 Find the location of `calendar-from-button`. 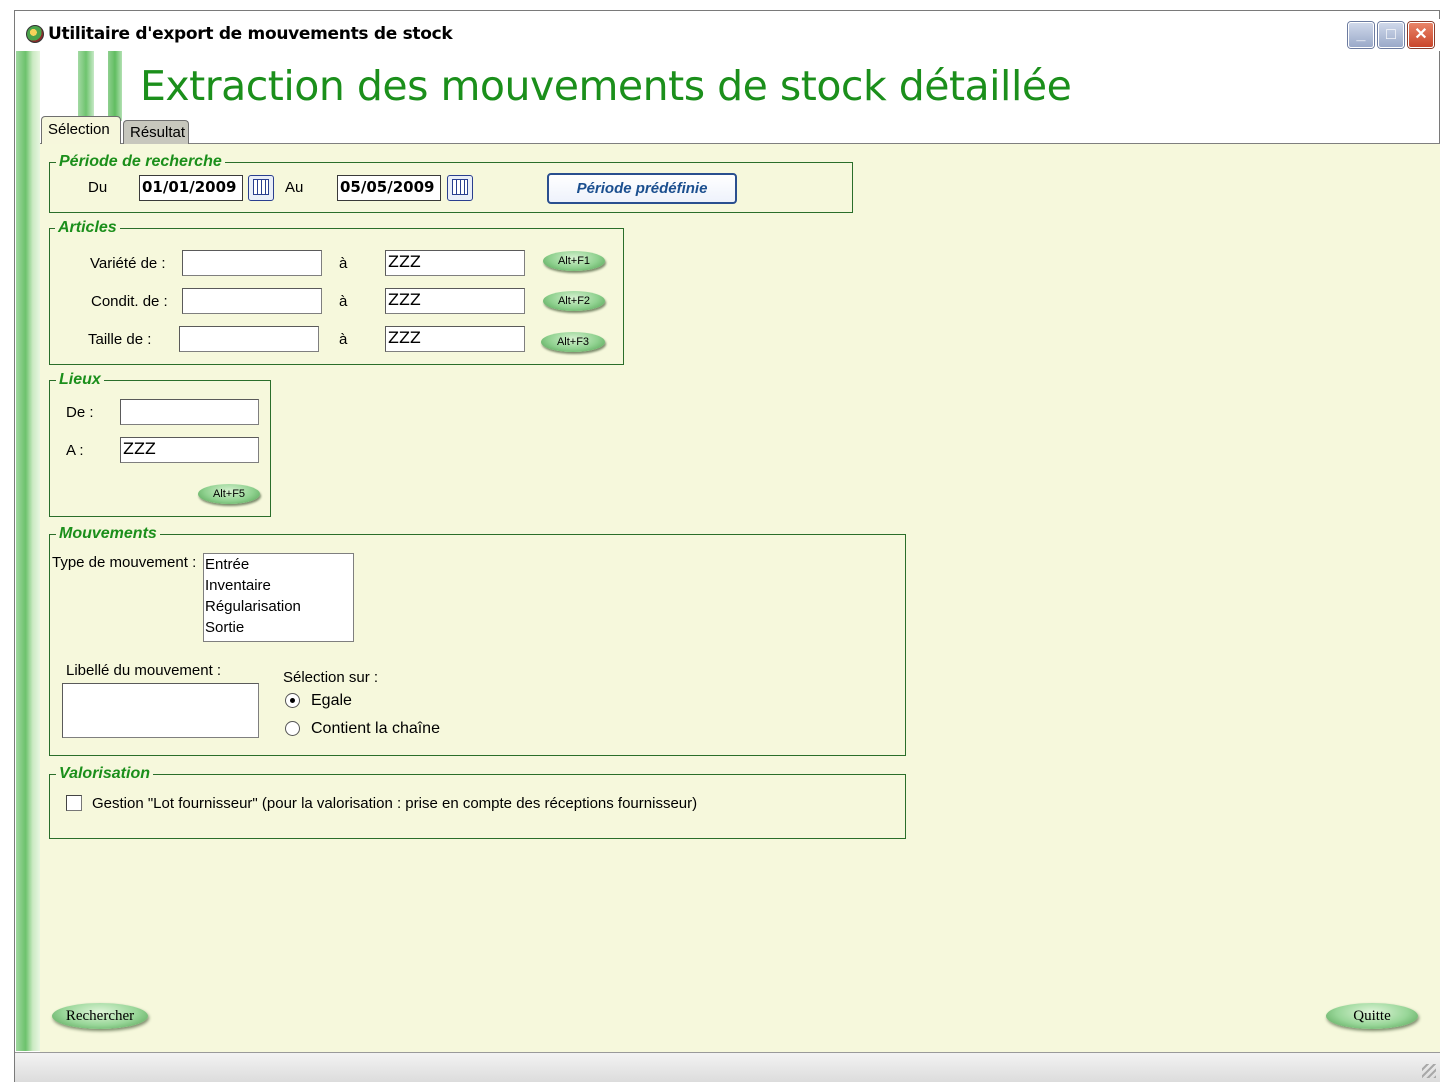

calendar-from-button is located at coordinates (261, 188).